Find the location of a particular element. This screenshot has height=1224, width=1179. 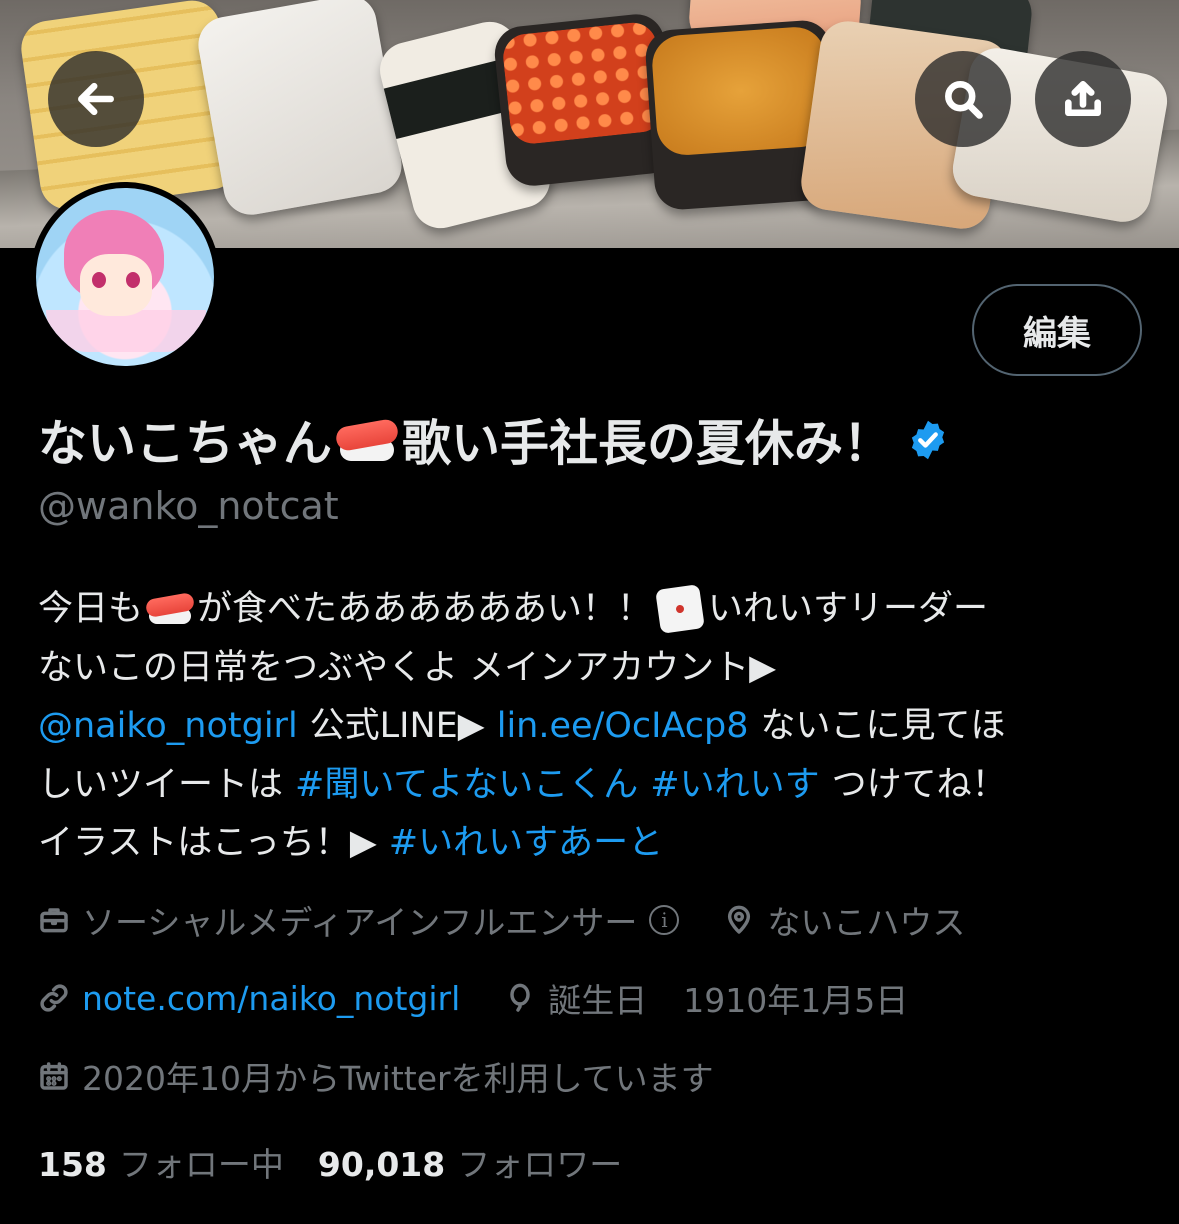

link-icon is located at coordinates (54, 998).